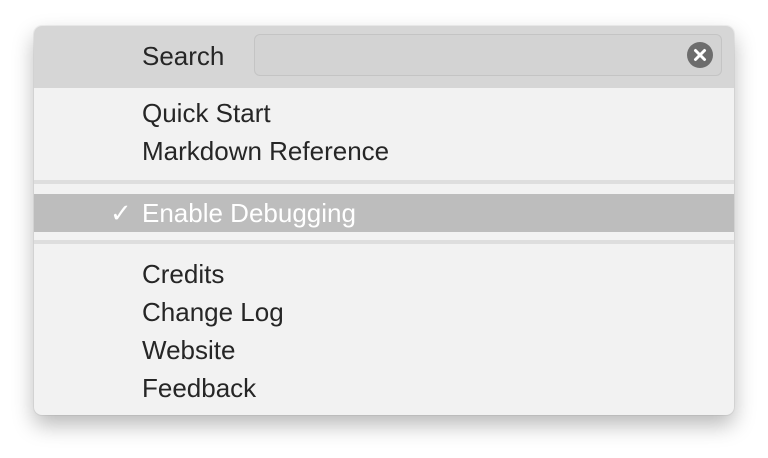  Describe the element at coordinates (199, 388) in the screenshot. I see `menu-item-label: Feedback` at that location.